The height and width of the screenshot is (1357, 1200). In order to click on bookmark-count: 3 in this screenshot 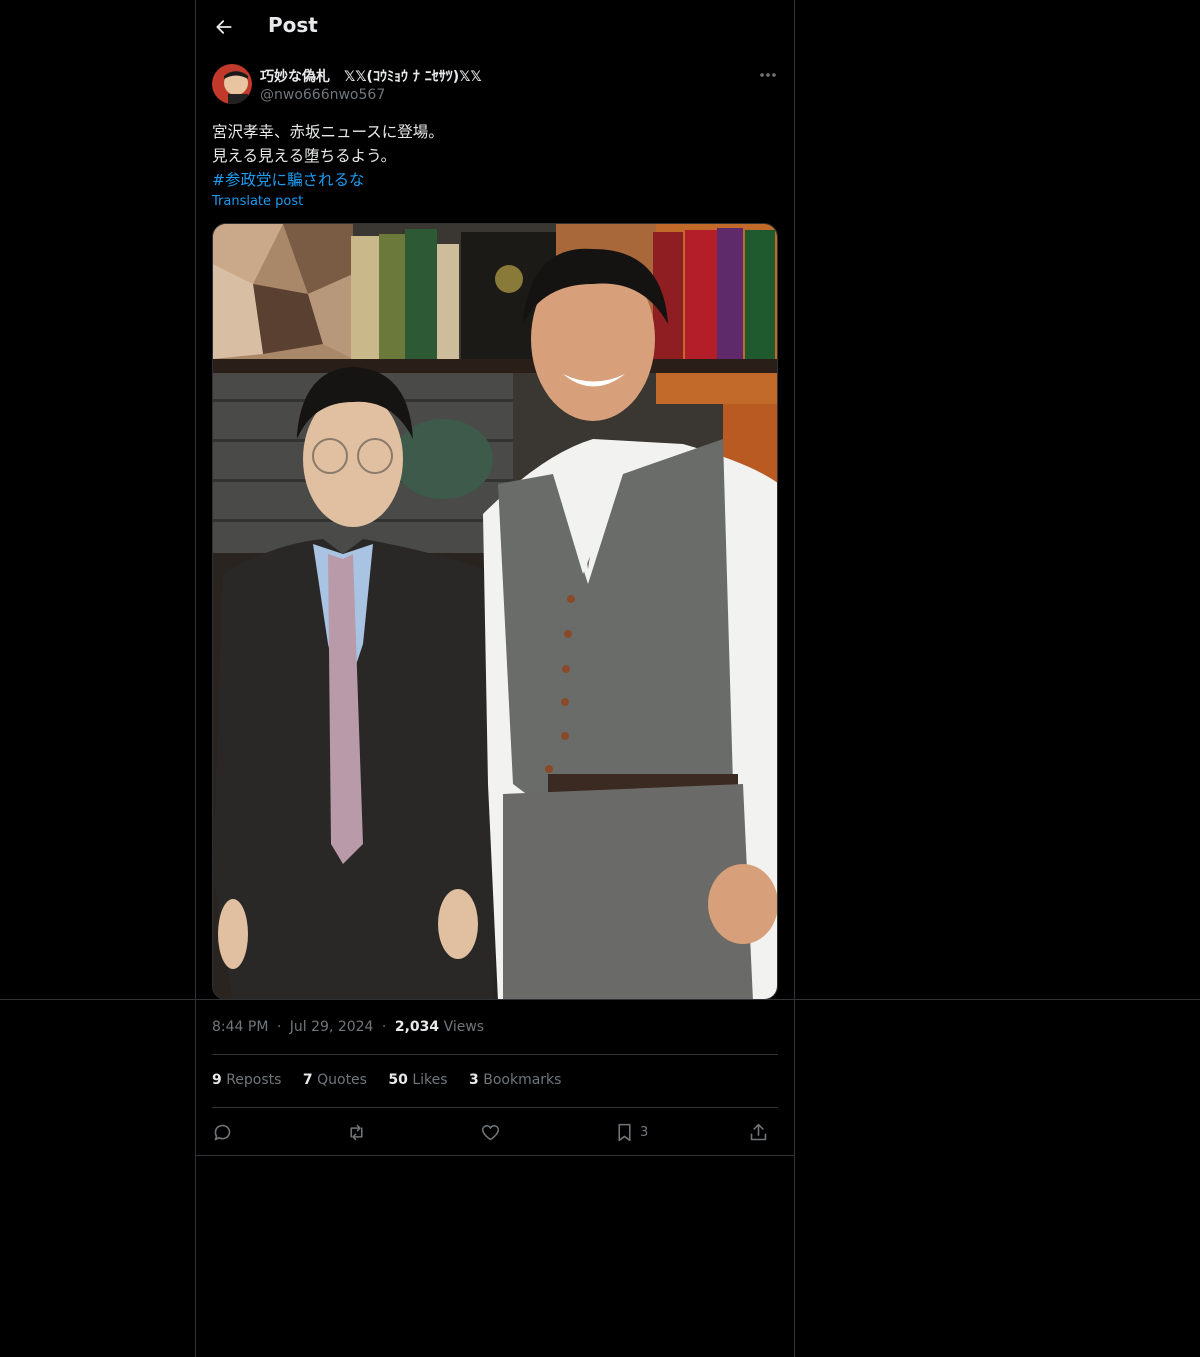, I will do `click(644, 1132)`.